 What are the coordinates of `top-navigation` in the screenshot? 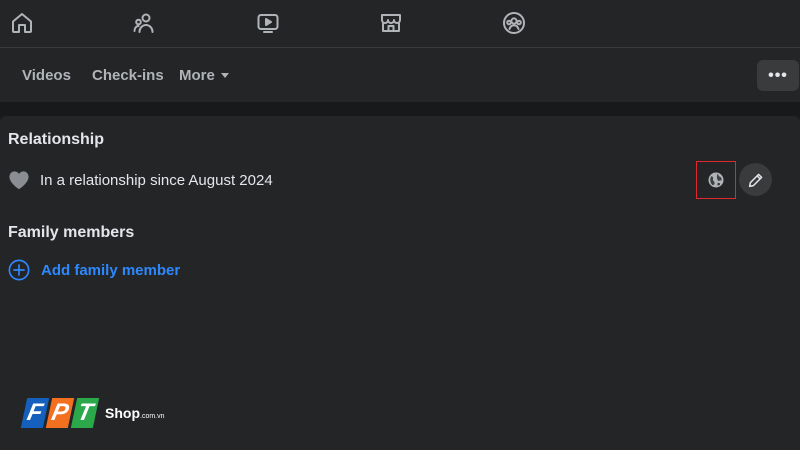 It's located at (400, 24).